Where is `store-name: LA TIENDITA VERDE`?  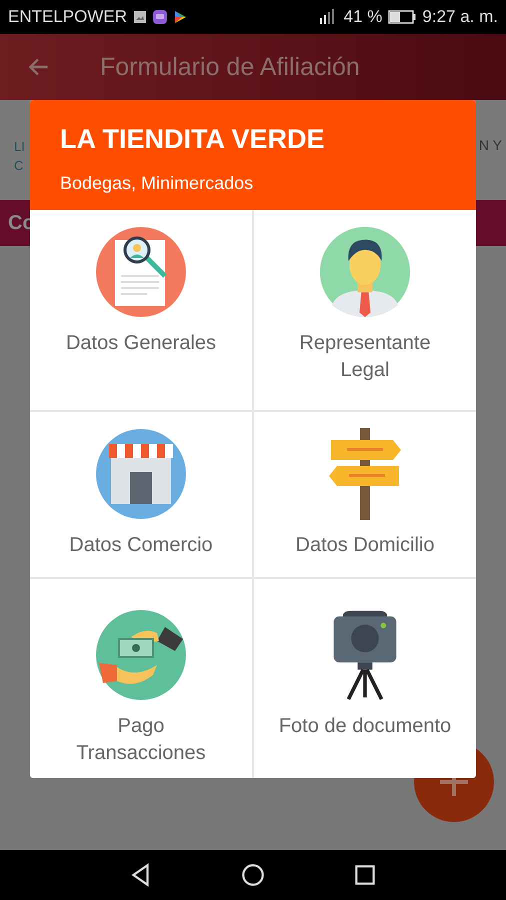
store-name: LA TIENDITA VERDE is located at coordinates (193, 139).